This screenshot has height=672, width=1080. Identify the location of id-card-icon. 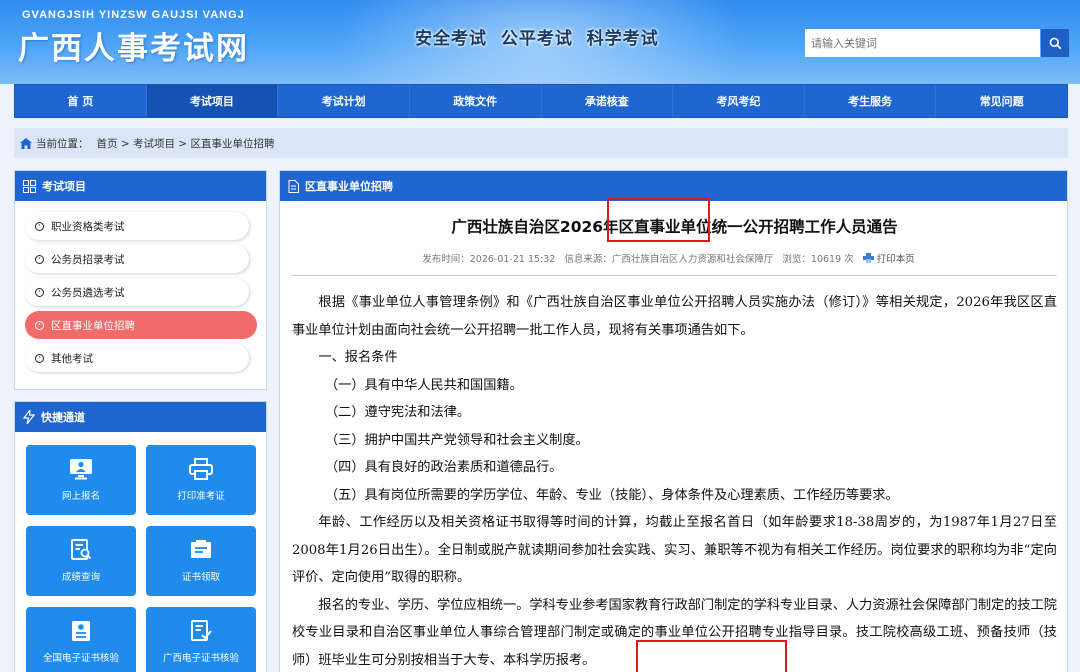
(81, 631).